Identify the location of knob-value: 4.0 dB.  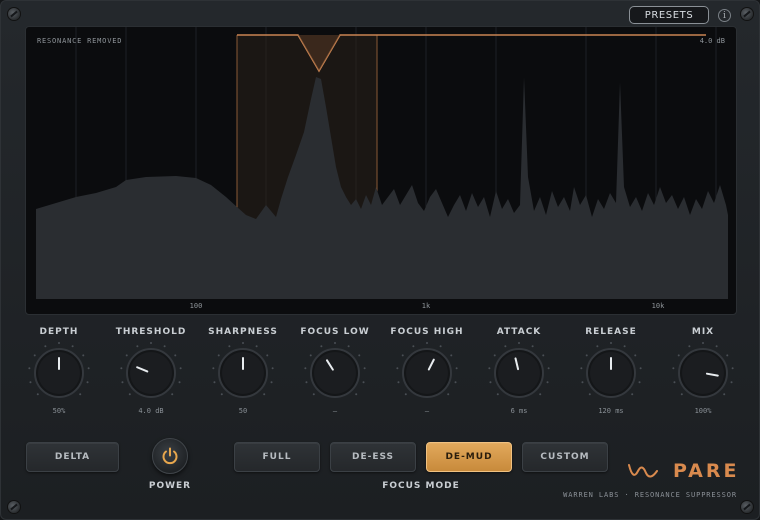
(151, 411).